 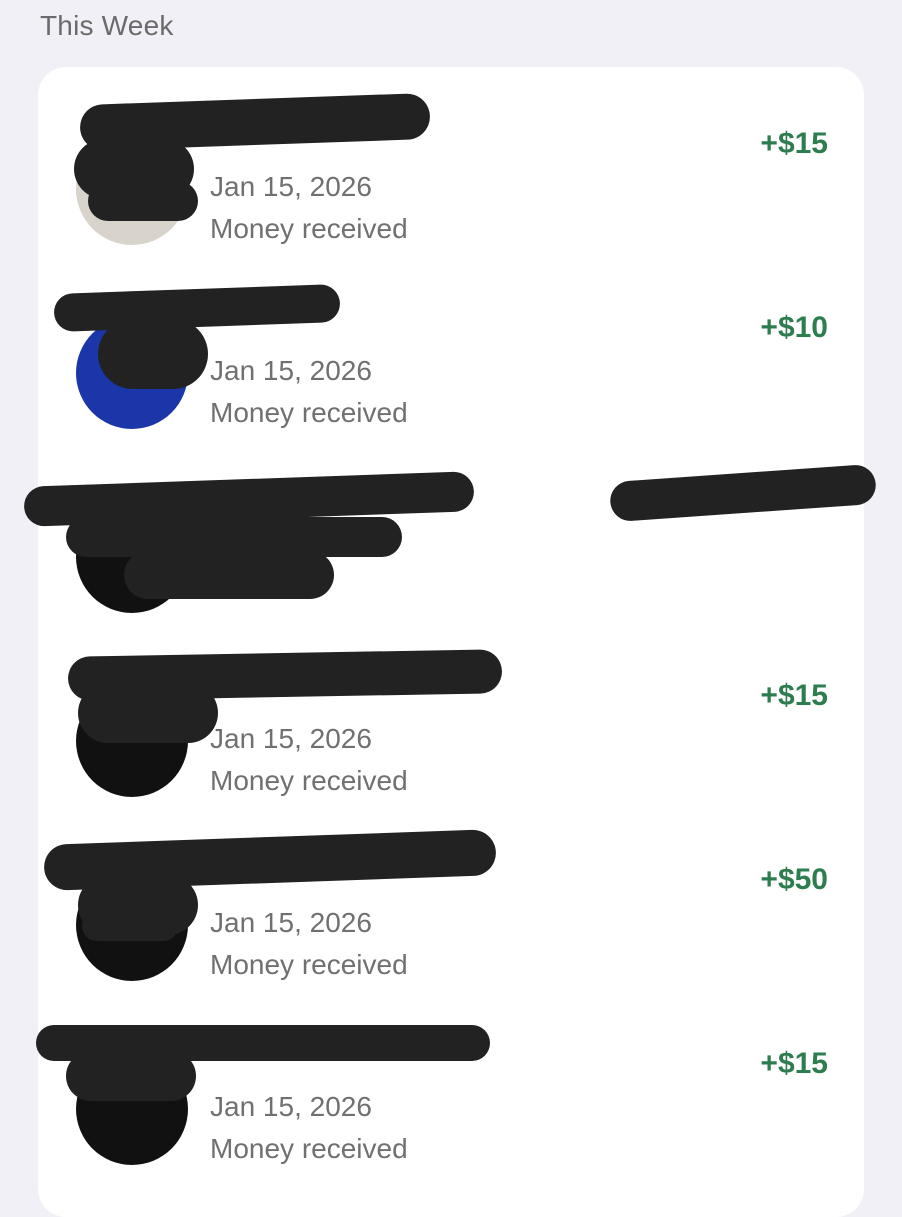 What do you see at coordinates (451, 919) in the screenshot?
I see `transaction-row: Jan 15, 2026 Money received +$50` at bounding box center [451, 919].